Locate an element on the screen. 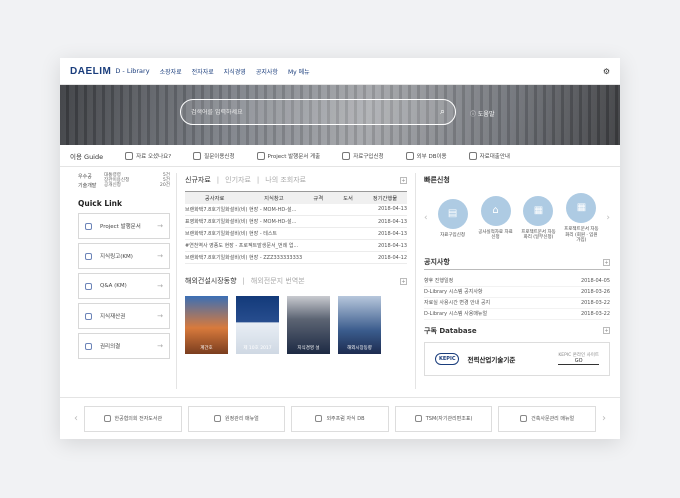 The width and height of the screenshot is (680, 498). fav-item: ▦ 프로젝트문서 자동화리 (회원 · 입원가입) is located at coordinates (581, 218).